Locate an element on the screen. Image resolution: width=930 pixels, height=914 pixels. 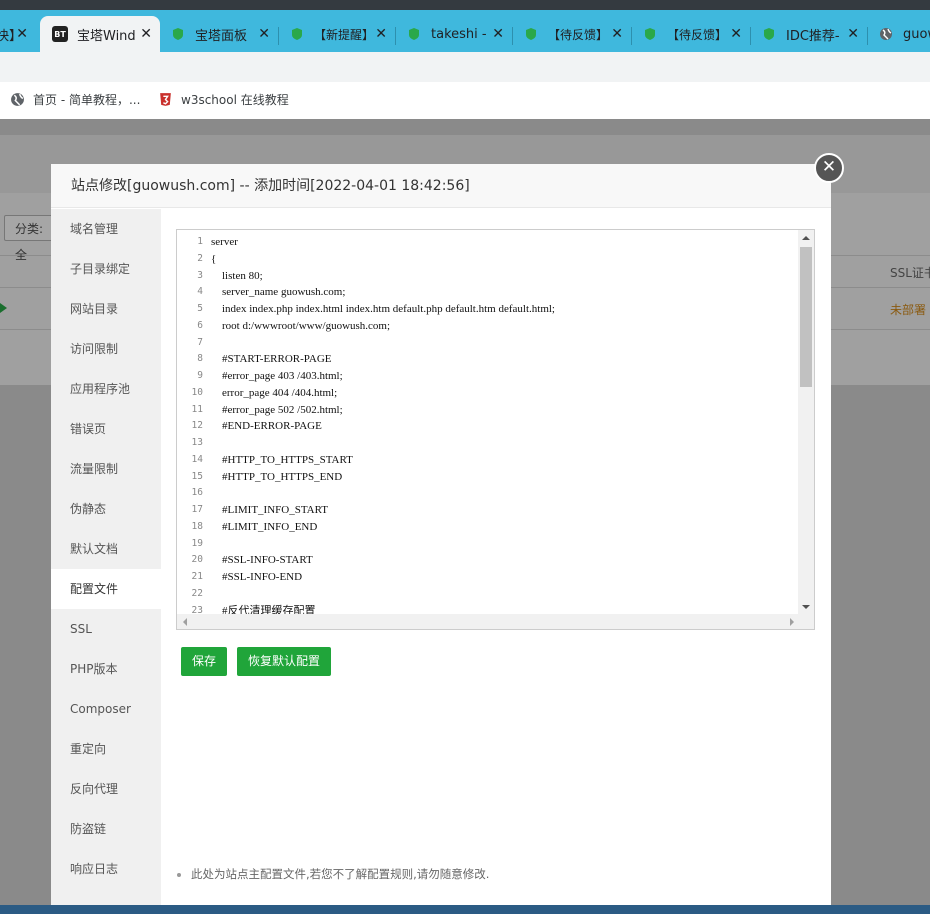
code-line: #HTTP_TO_HTTPS_START is located at coordinates (504, 460).